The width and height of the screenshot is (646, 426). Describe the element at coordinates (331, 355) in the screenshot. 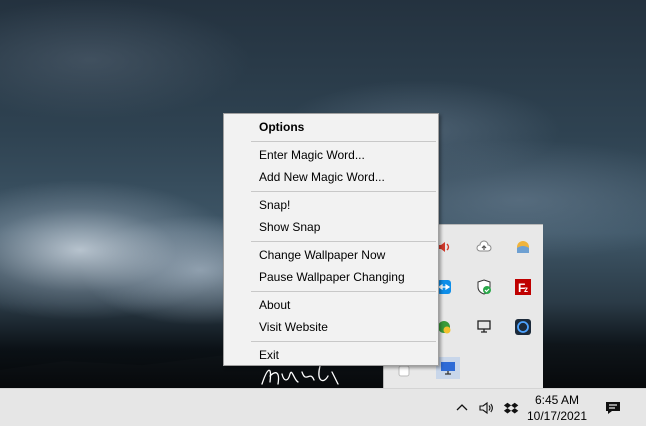

I see `menu-item-exit: Exit` at that location.